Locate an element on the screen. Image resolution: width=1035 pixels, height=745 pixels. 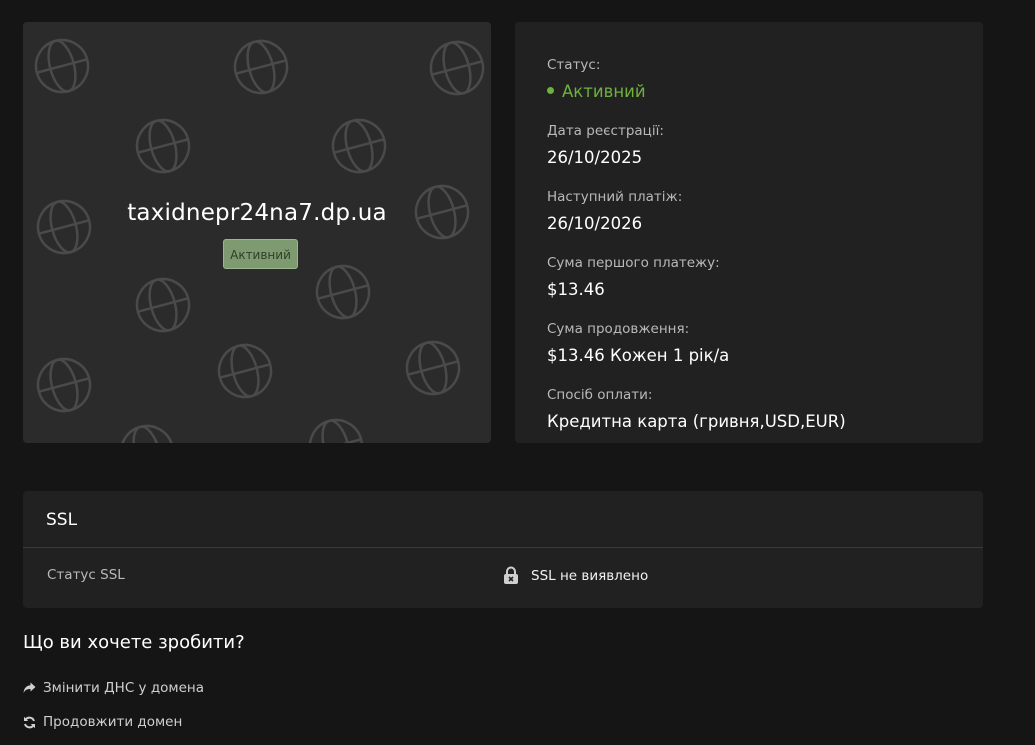
status-text: Активний is located at coordinates (604, 91).